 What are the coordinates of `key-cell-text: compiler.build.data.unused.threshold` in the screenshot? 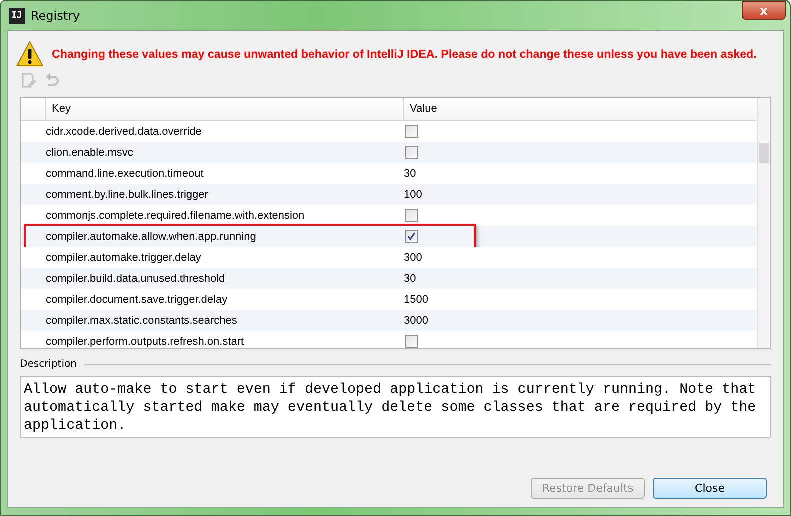 It's located at (135, 278).